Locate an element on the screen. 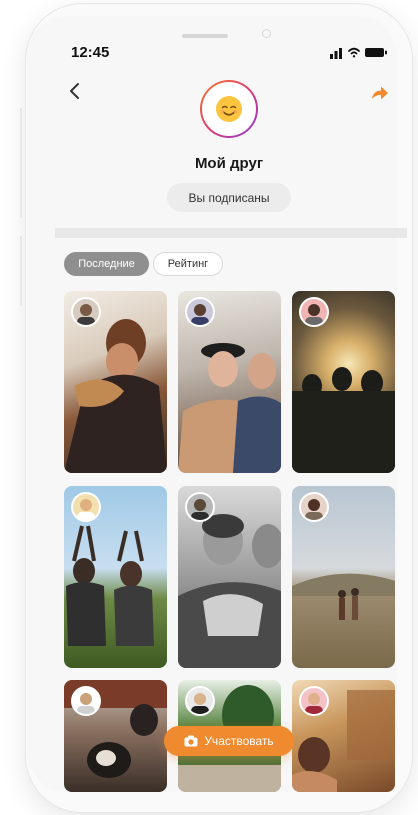 The height and width of the screenshot is (815, 418). status-icons is located at coordinates (358, 53).